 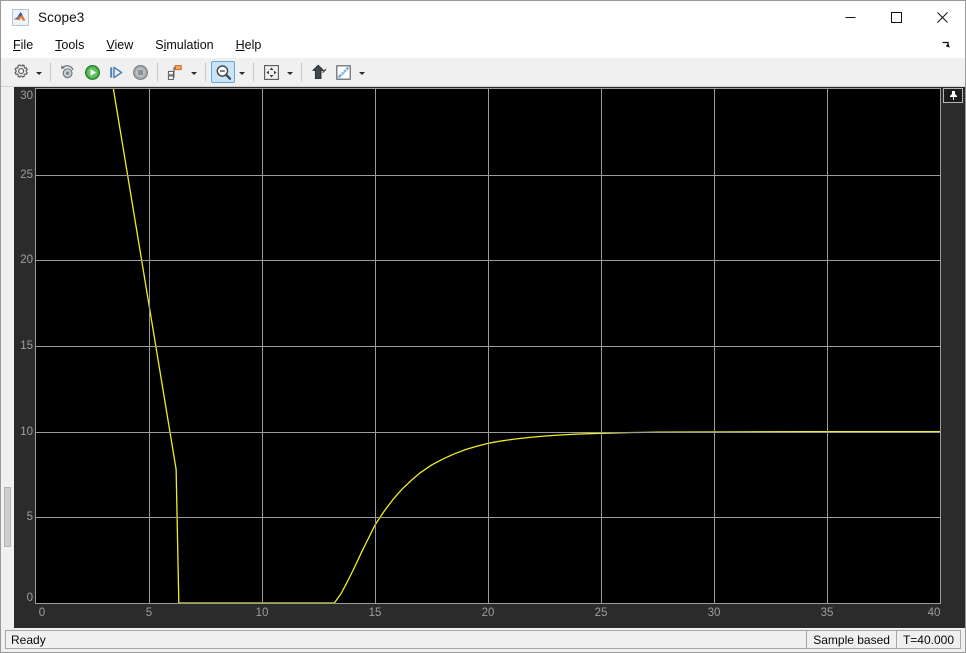 I want to click on configuration-properties-caret, so click(x=38, y=72).